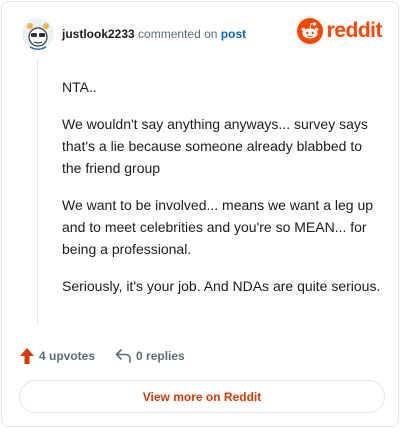 The image size is (400, 428). I want to click on post-link: post, so click(233, 34).